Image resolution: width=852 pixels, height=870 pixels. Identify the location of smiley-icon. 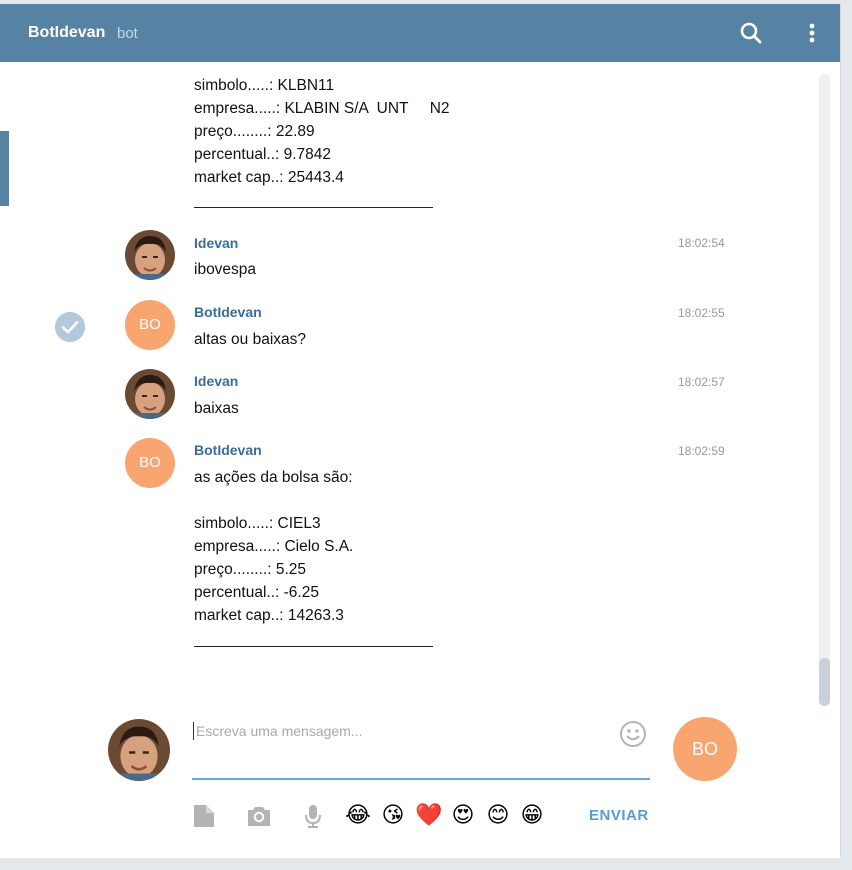
(633, 734).